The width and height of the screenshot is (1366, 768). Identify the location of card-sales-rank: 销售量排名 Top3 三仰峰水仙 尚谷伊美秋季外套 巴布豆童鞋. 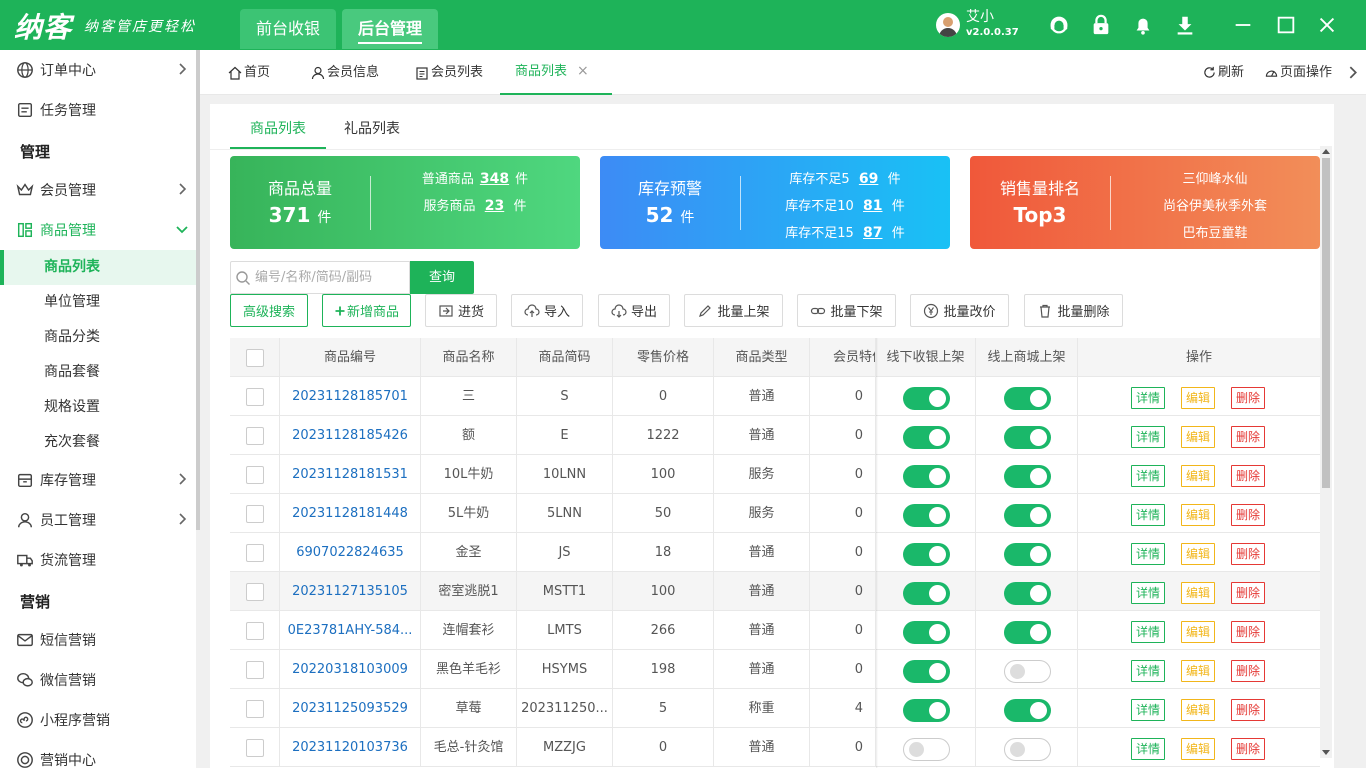
(1145, 202).